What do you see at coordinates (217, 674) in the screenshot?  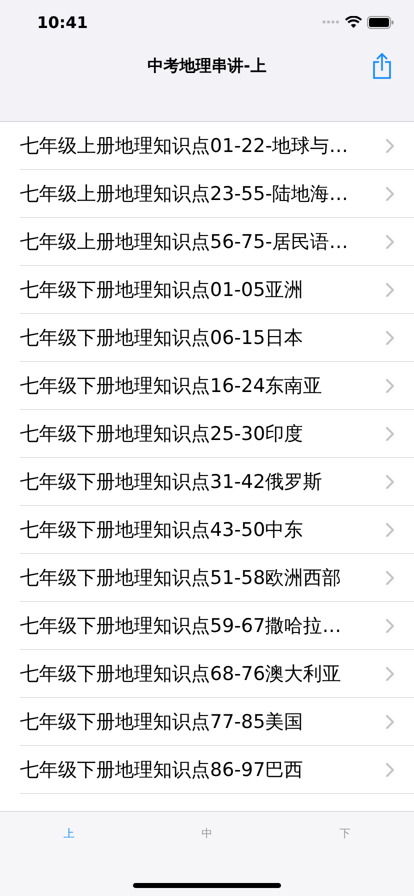 I see `list-item: 七年级下册地理知识点68-76澳大利亚` at bounding box center [217, 674].